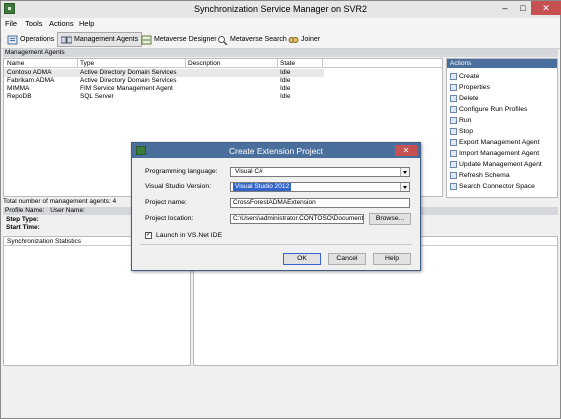 The height and width of the screenshot is (419, 561). Describe the element at coordinates (293, 40) in the screenshot. I see `joiner-icon` at that location.